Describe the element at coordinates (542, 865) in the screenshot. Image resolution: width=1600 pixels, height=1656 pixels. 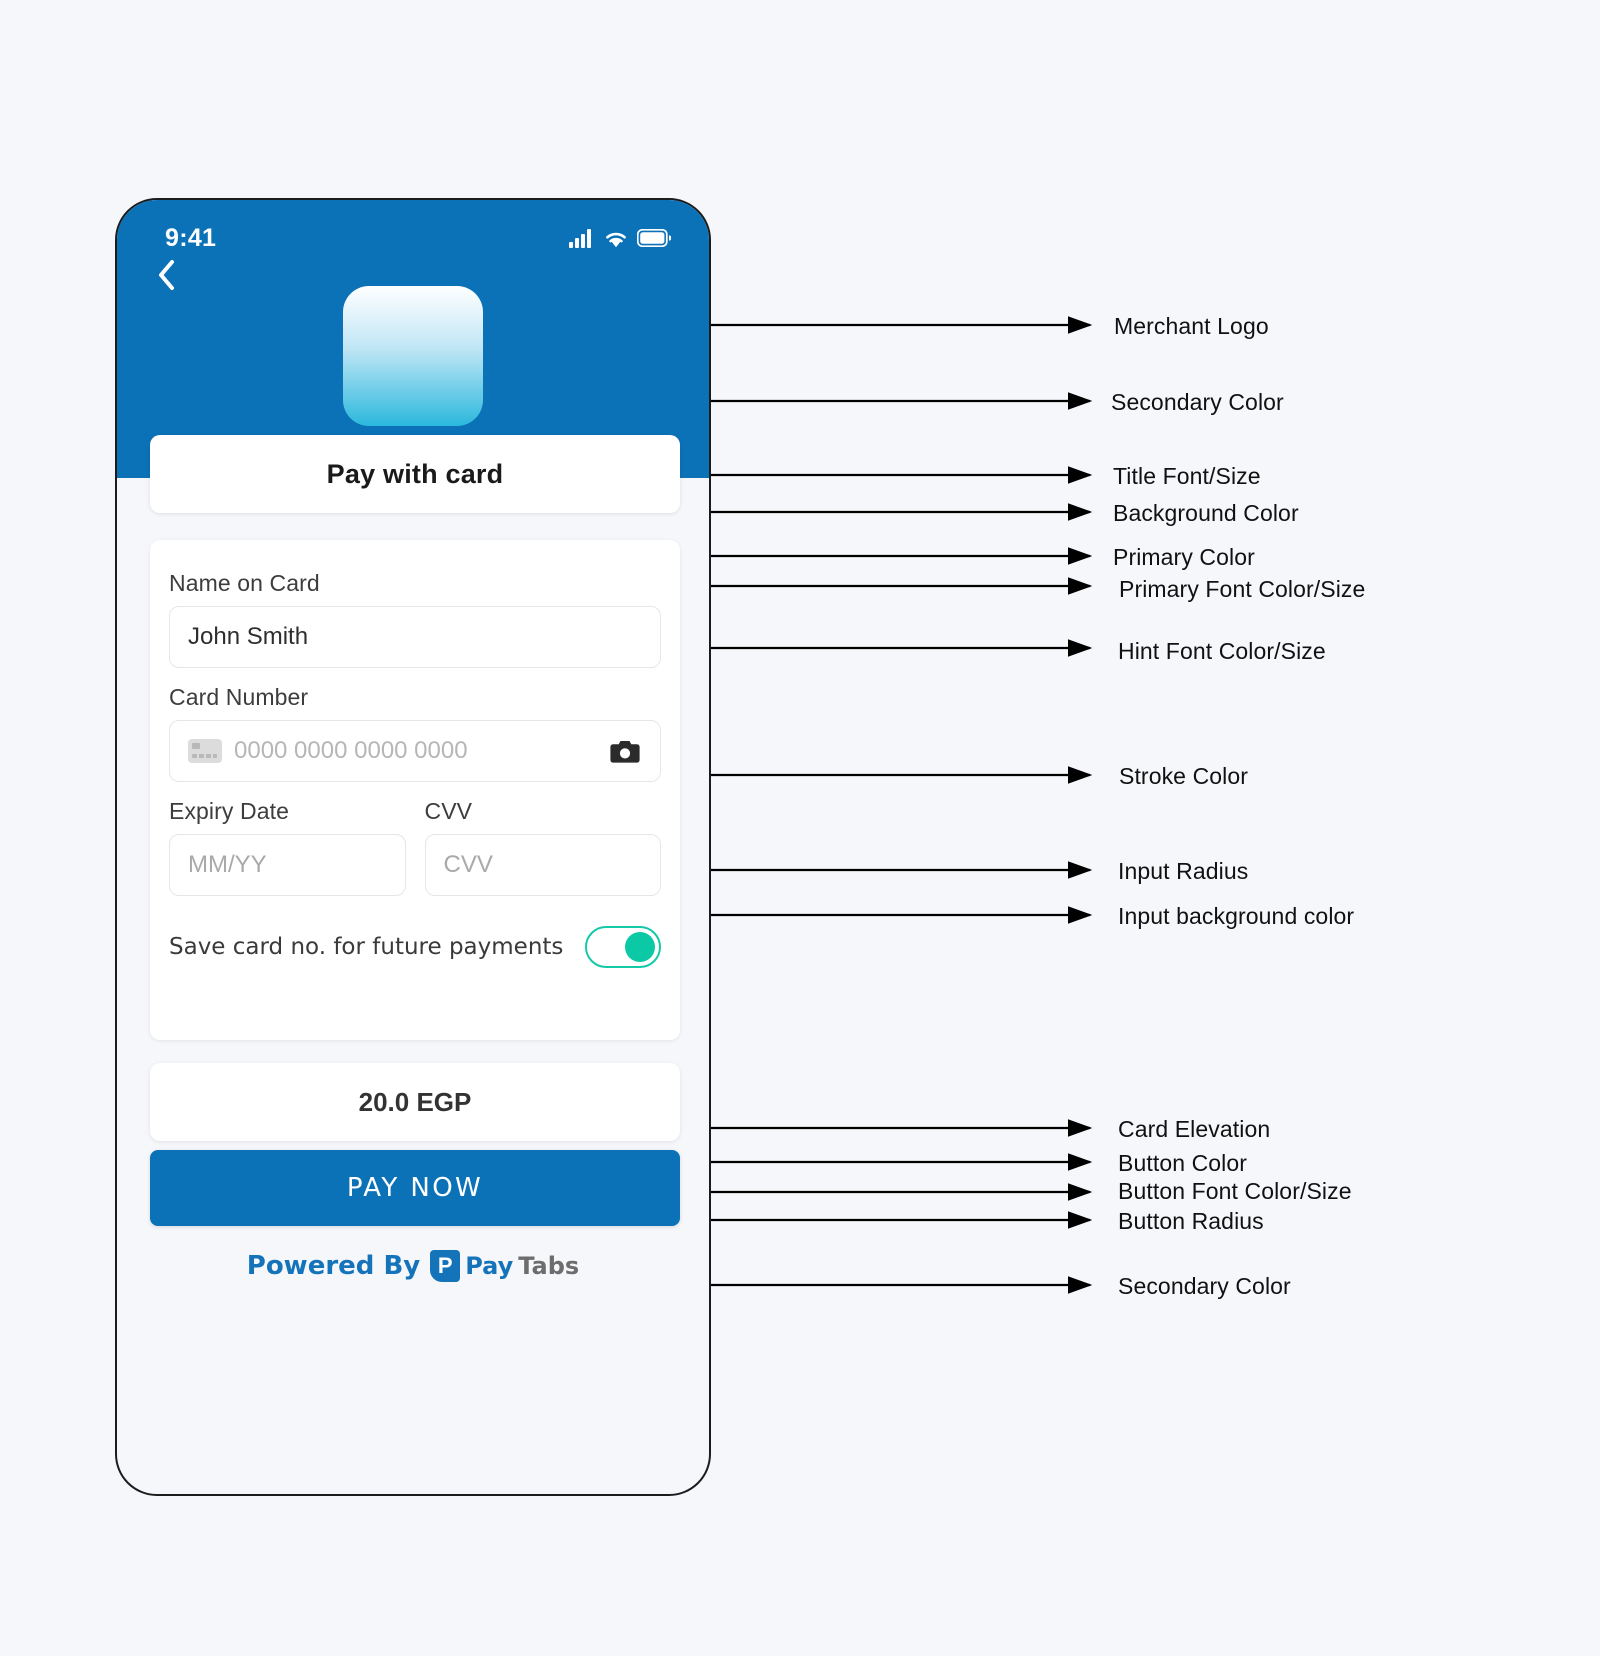
I see `cvv-input: CVV` at that location.